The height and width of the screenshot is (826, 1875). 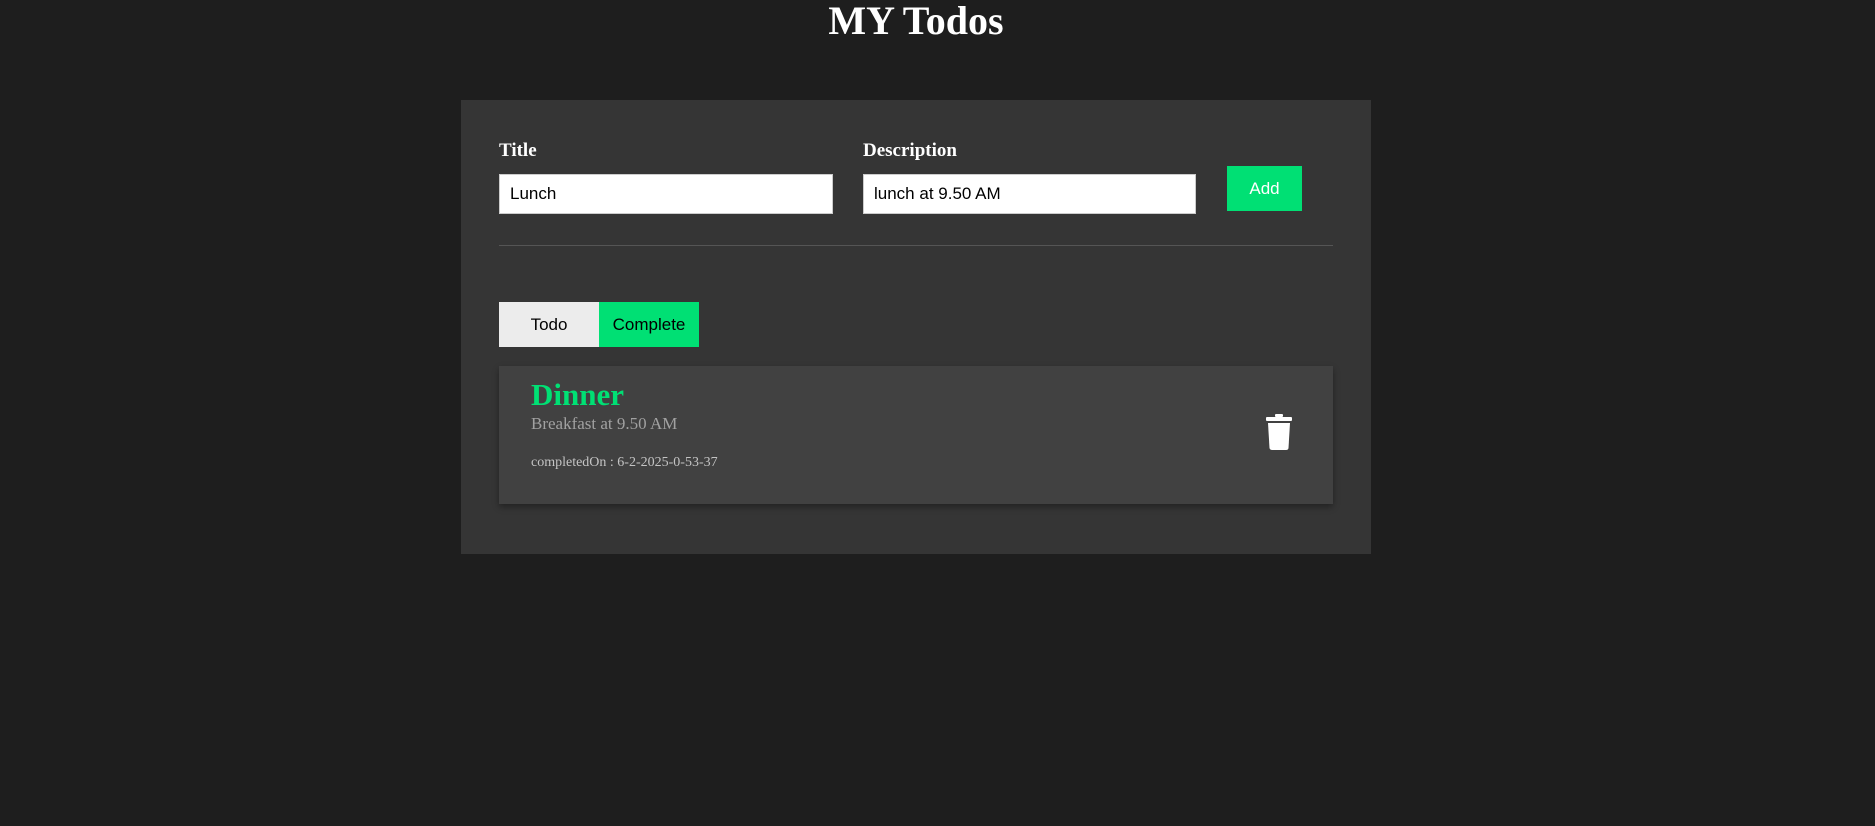 I want to click on item-description: Breakfast at 9.50 AM, so click(x=604, y=423).